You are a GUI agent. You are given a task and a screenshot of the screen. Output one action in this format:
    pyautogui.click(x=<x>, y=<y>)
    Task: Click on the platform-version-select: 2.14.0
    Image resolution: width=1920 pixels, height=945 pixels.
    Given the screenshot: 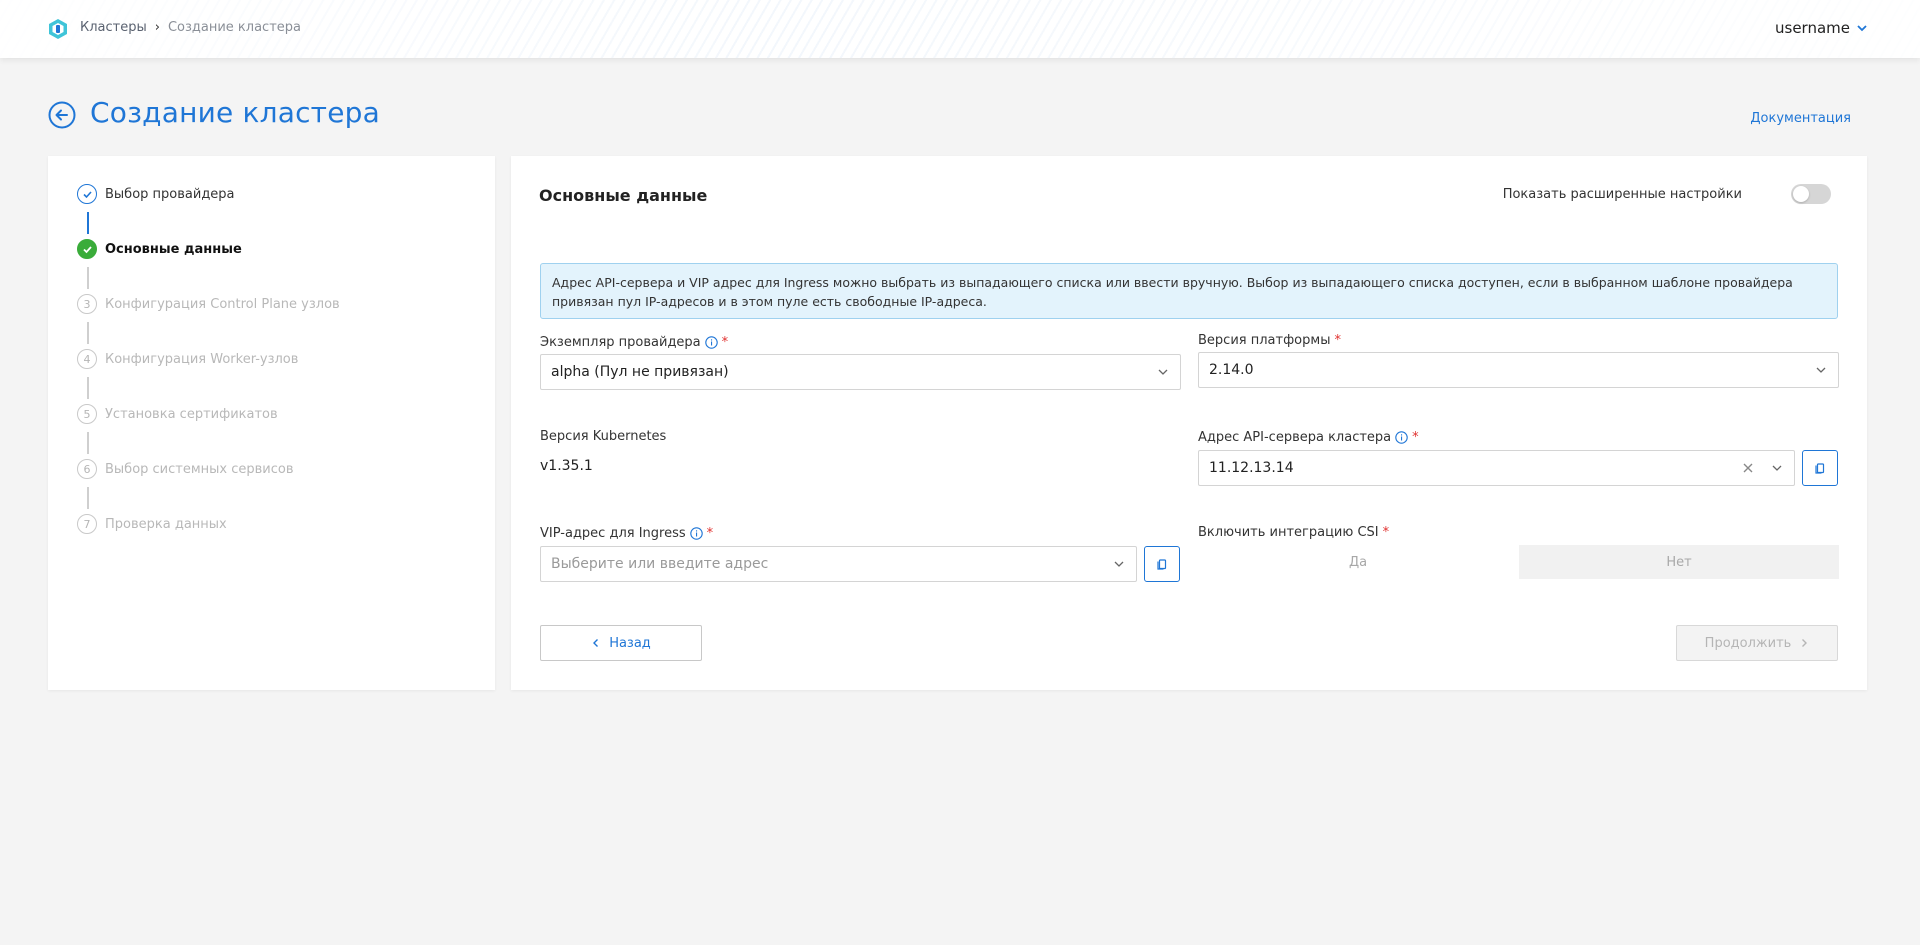 What is the action you would take?
    pyautogui.click(x=1518, y=370)
    